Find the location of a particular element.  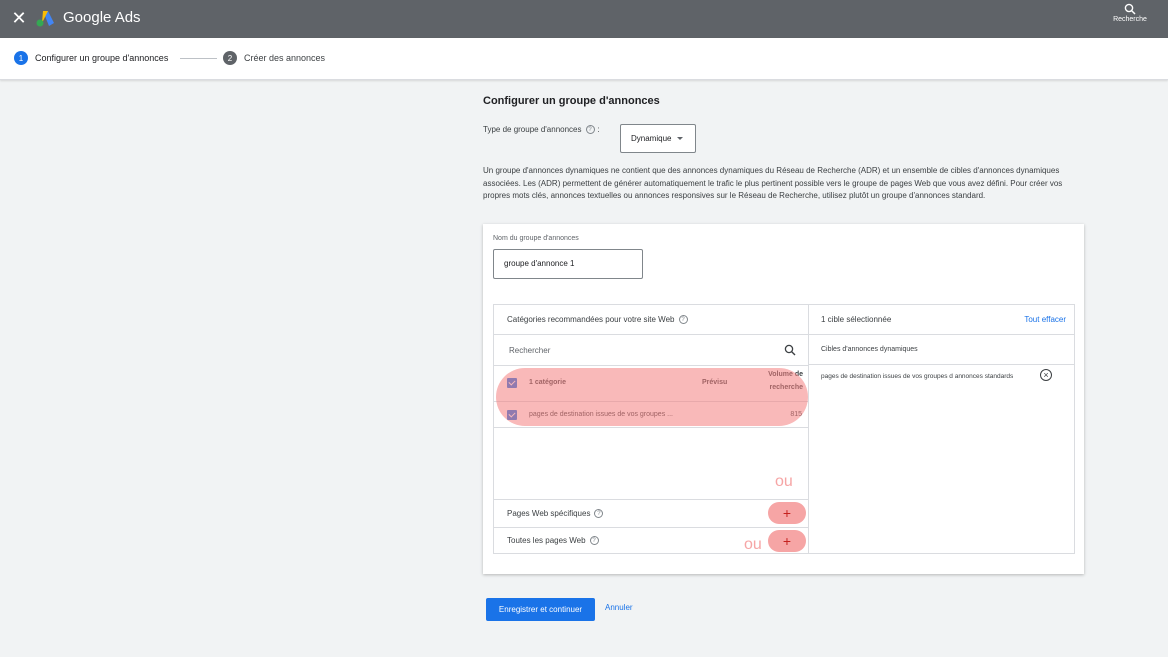

step-divider is located at coordinates (198, 58).